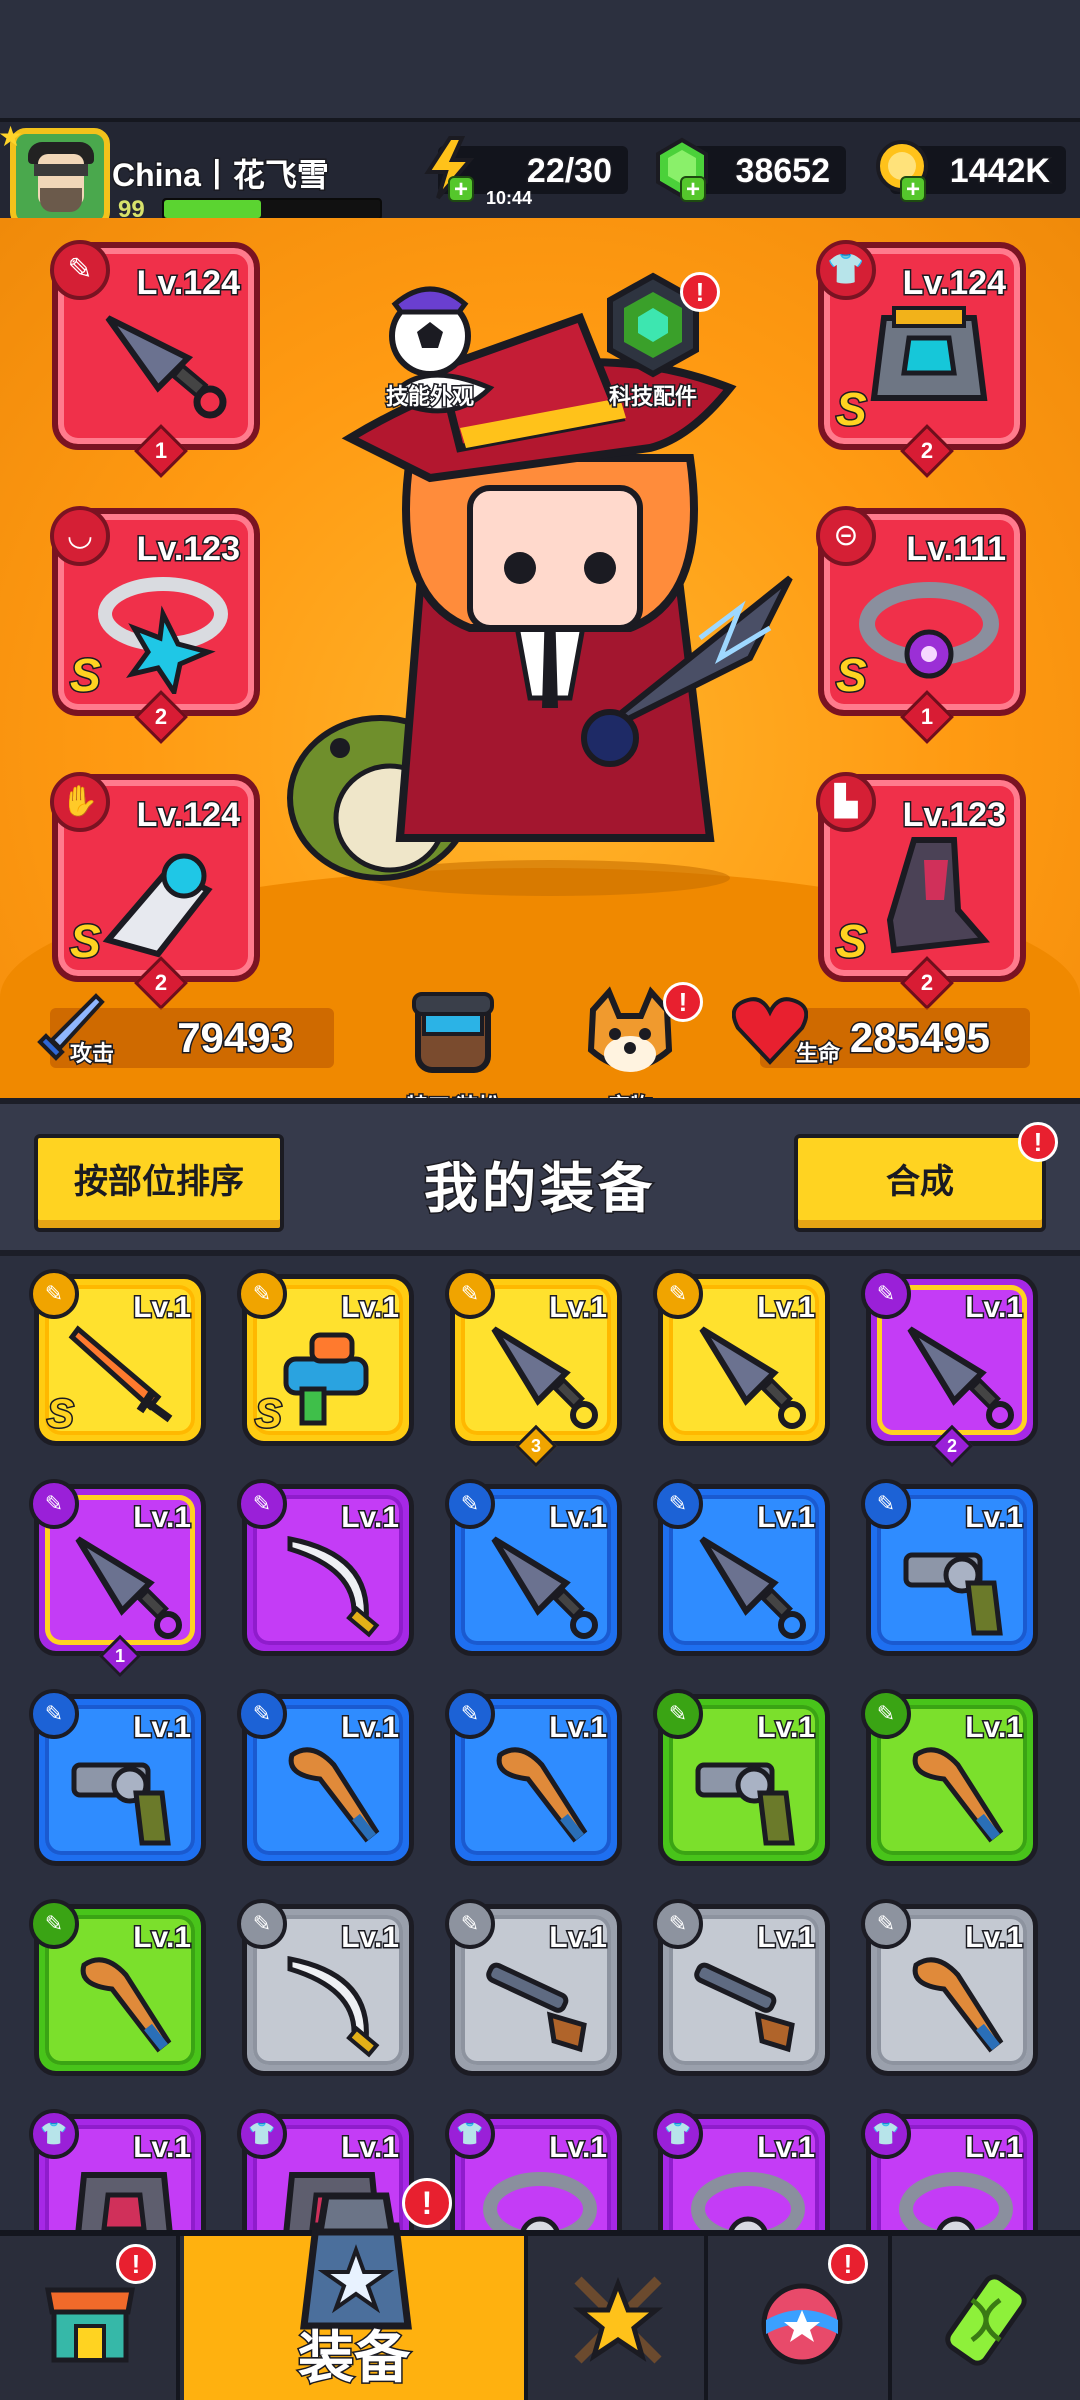  I want to click on agent-outfit-button: 特工/装扮, so click(453, 1039).